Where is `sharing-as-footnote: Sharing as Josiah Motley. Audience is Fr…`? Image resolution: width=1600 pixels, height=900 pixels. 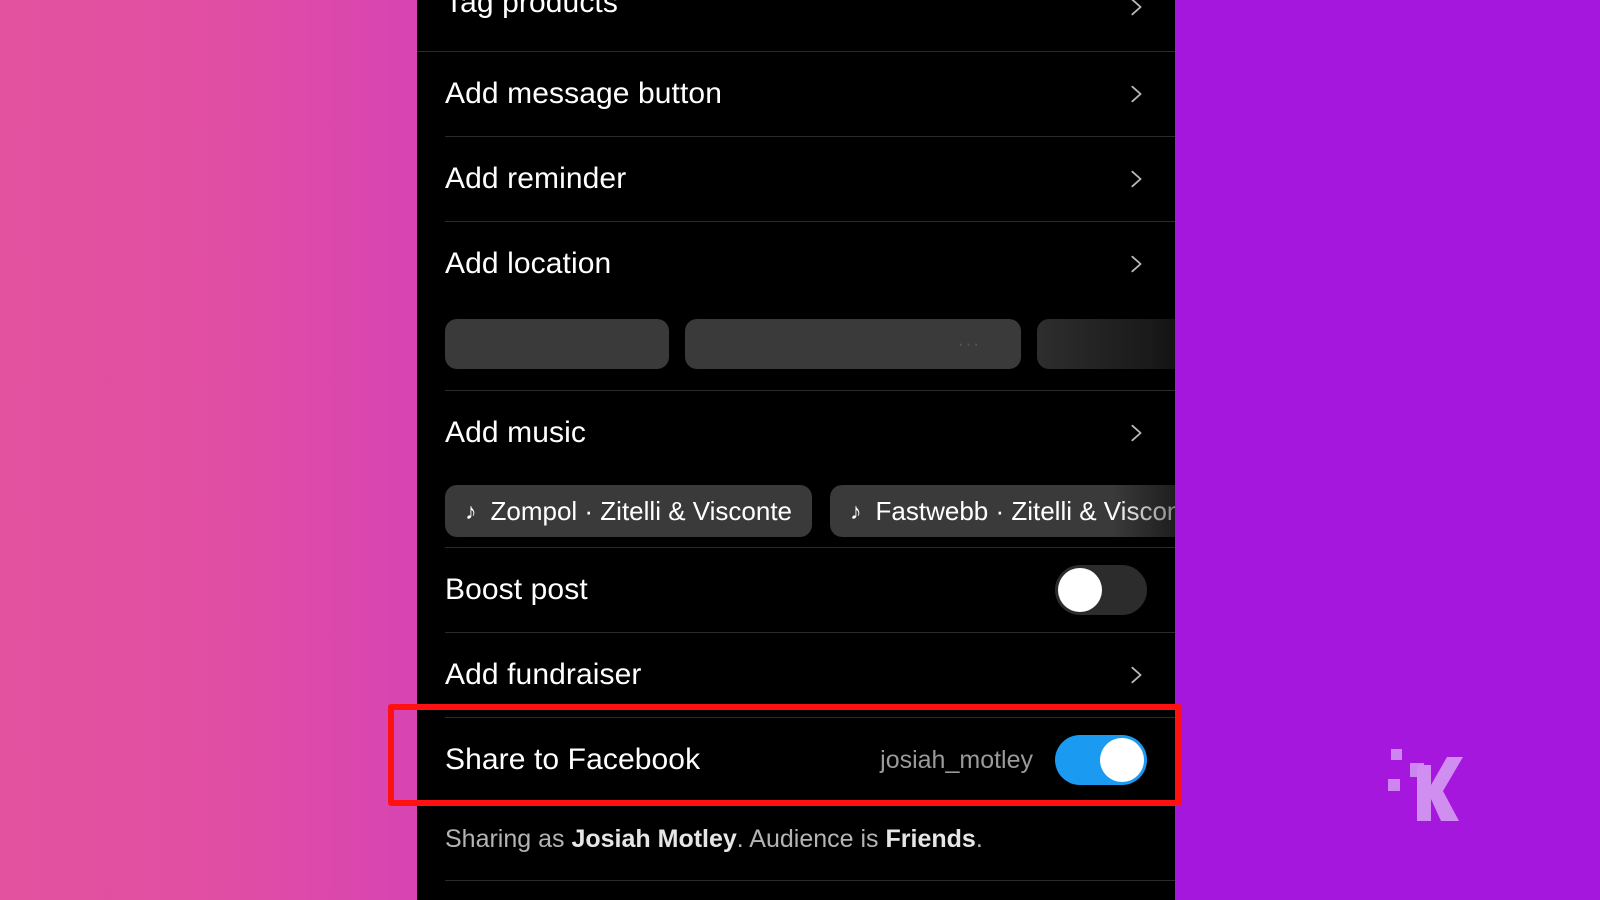 sharing-as-footnote: Sharing as Josiah Motley. Audience is Fr… is located at coordinates (796, 841).